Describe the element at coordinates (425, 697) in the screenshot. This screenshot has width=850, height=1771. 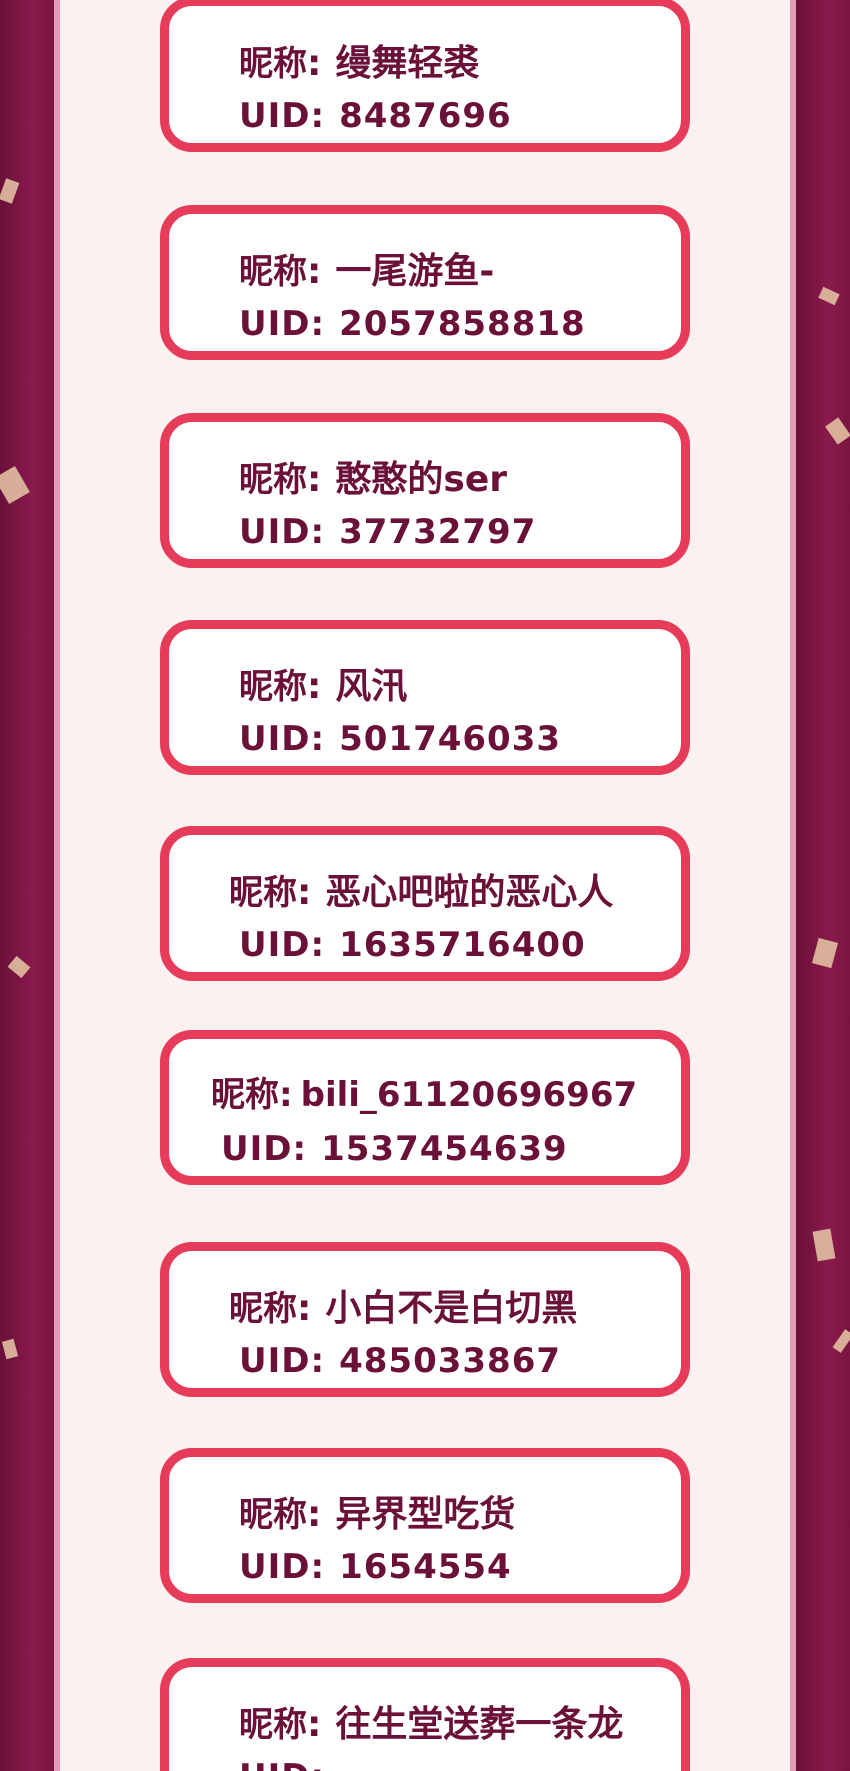
I see `user-card: 昵称: 风汛 UID: 501746033` at that location.